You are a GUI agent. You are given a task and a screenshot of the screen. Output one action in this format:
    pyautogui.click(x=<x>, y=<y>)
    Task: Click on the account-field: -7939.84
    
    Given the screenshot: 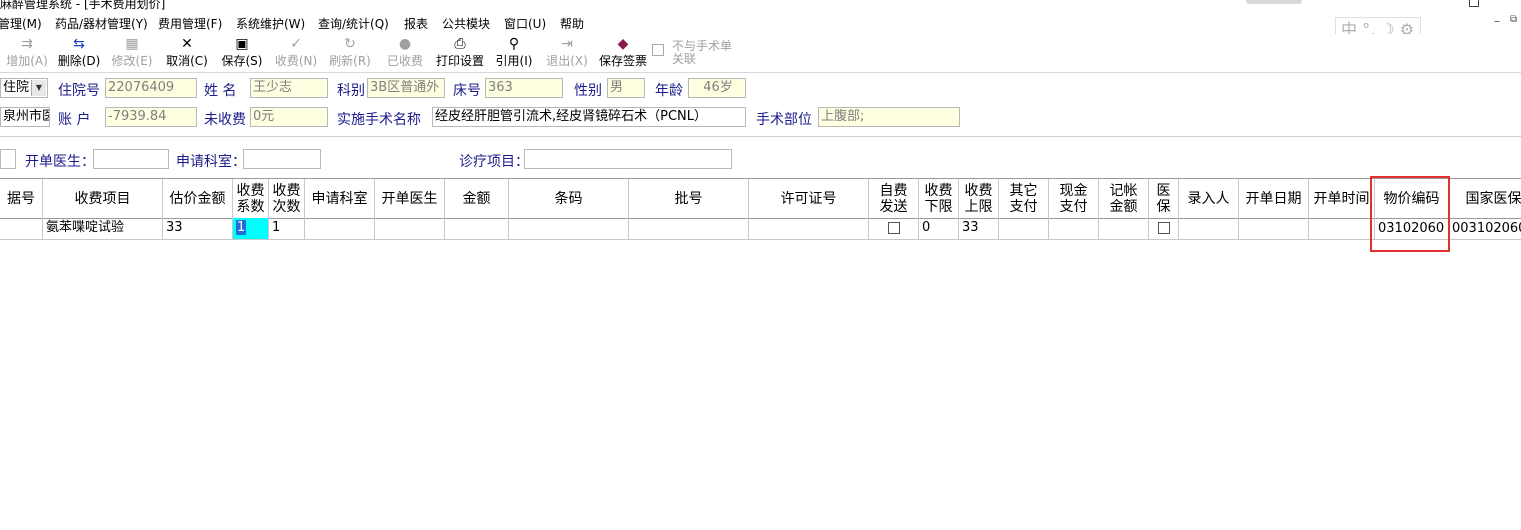 What is the action you would take?
    pyautogui.click(x=151, y=117)
    